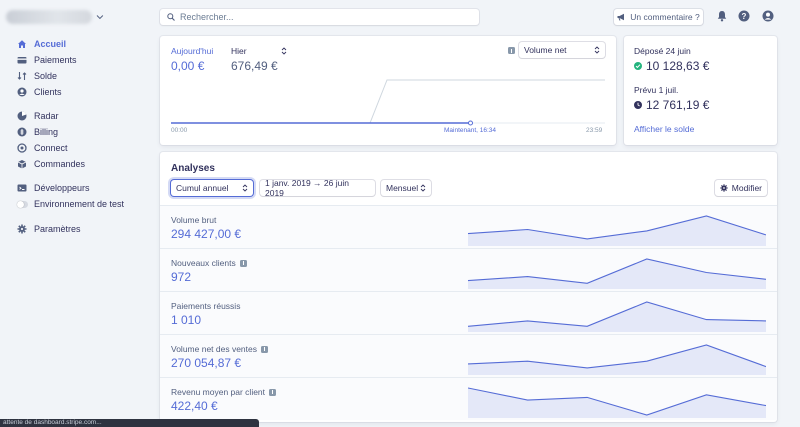 The width and height of the screenshot is (800, 427). Describe the element at coordinates (46, 116) in the screenshot. I see `sidebar-item-label: Radar` at that location.